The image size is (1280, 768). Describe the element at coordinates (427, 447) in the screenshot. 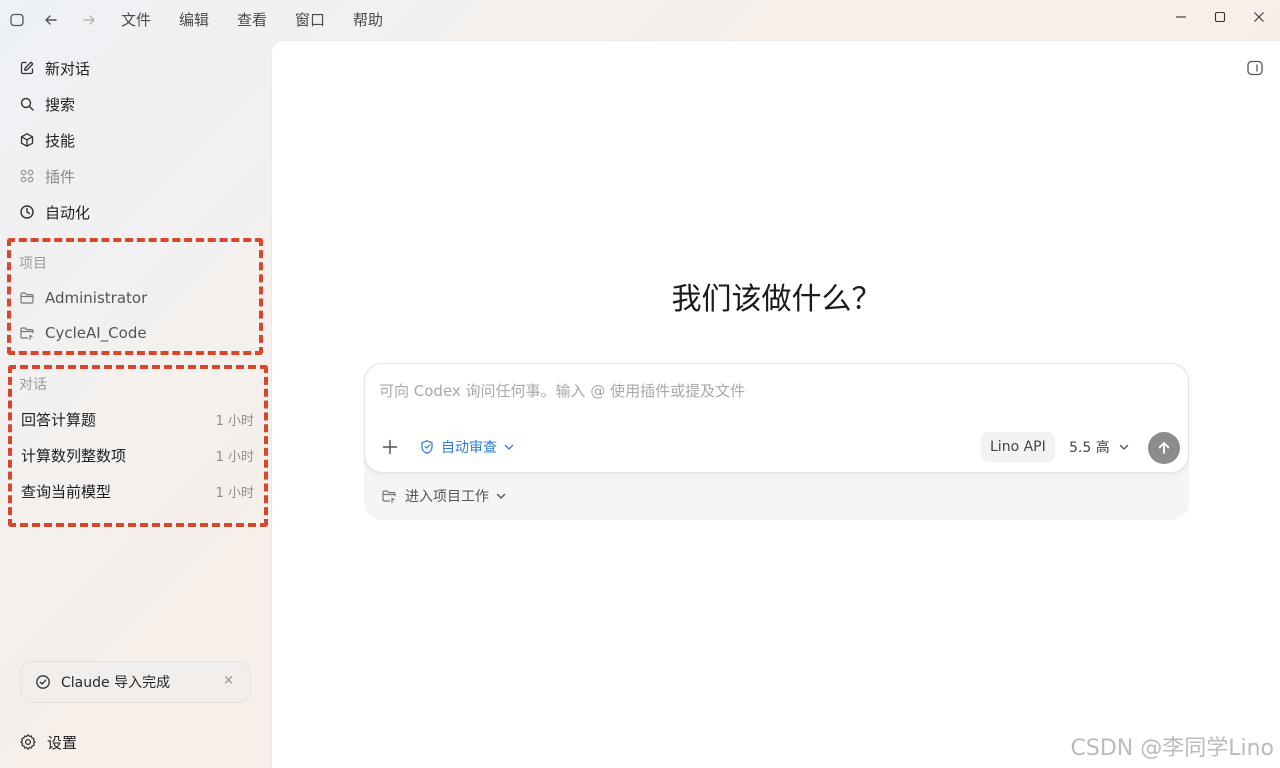

I see `shield-icon` at that location.